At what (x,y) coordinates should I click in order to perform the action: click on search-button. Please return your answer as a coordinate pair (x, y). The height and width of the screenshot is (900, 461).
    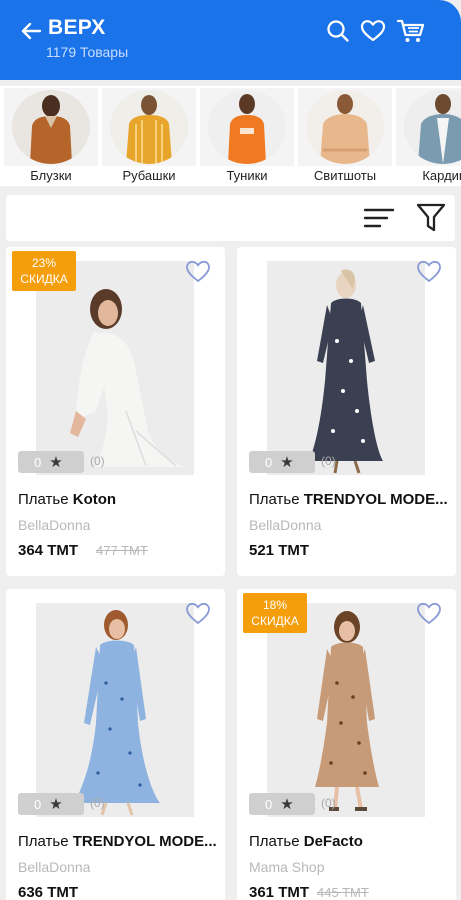
    Looking at the image, I should click on (338, 31).